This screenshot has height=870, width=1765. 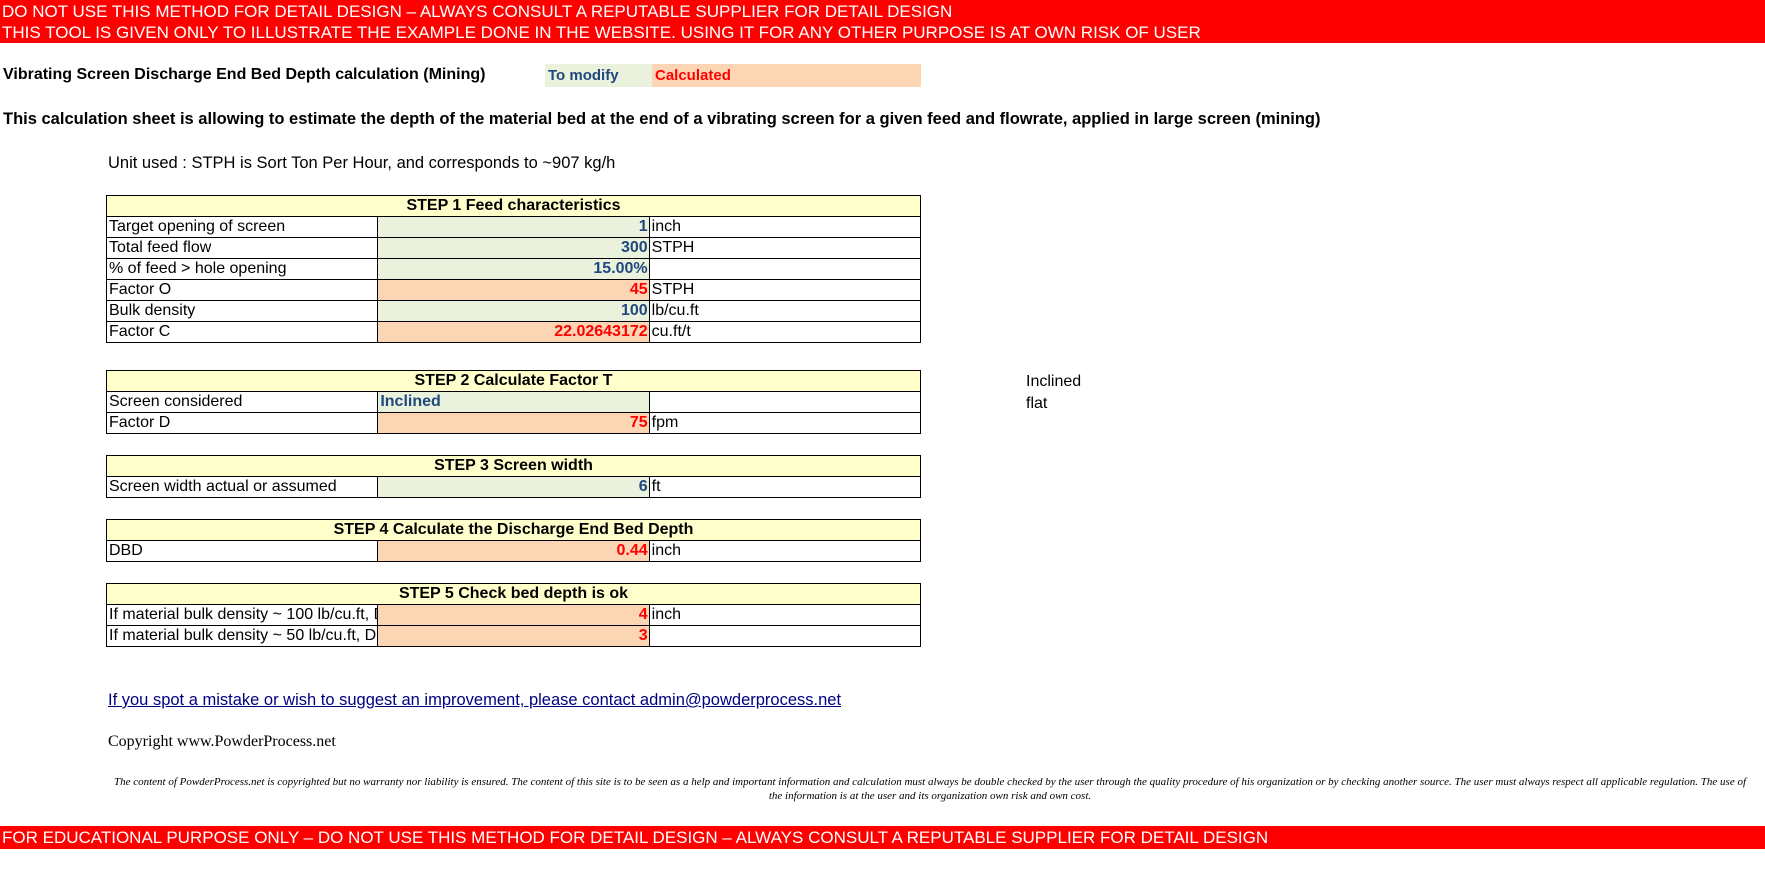 What do you see at coordinates (513, 206) in the screenshot?
I see `step1-header: STEP 1 Feed characteristics` at bounding box center [513, 206].